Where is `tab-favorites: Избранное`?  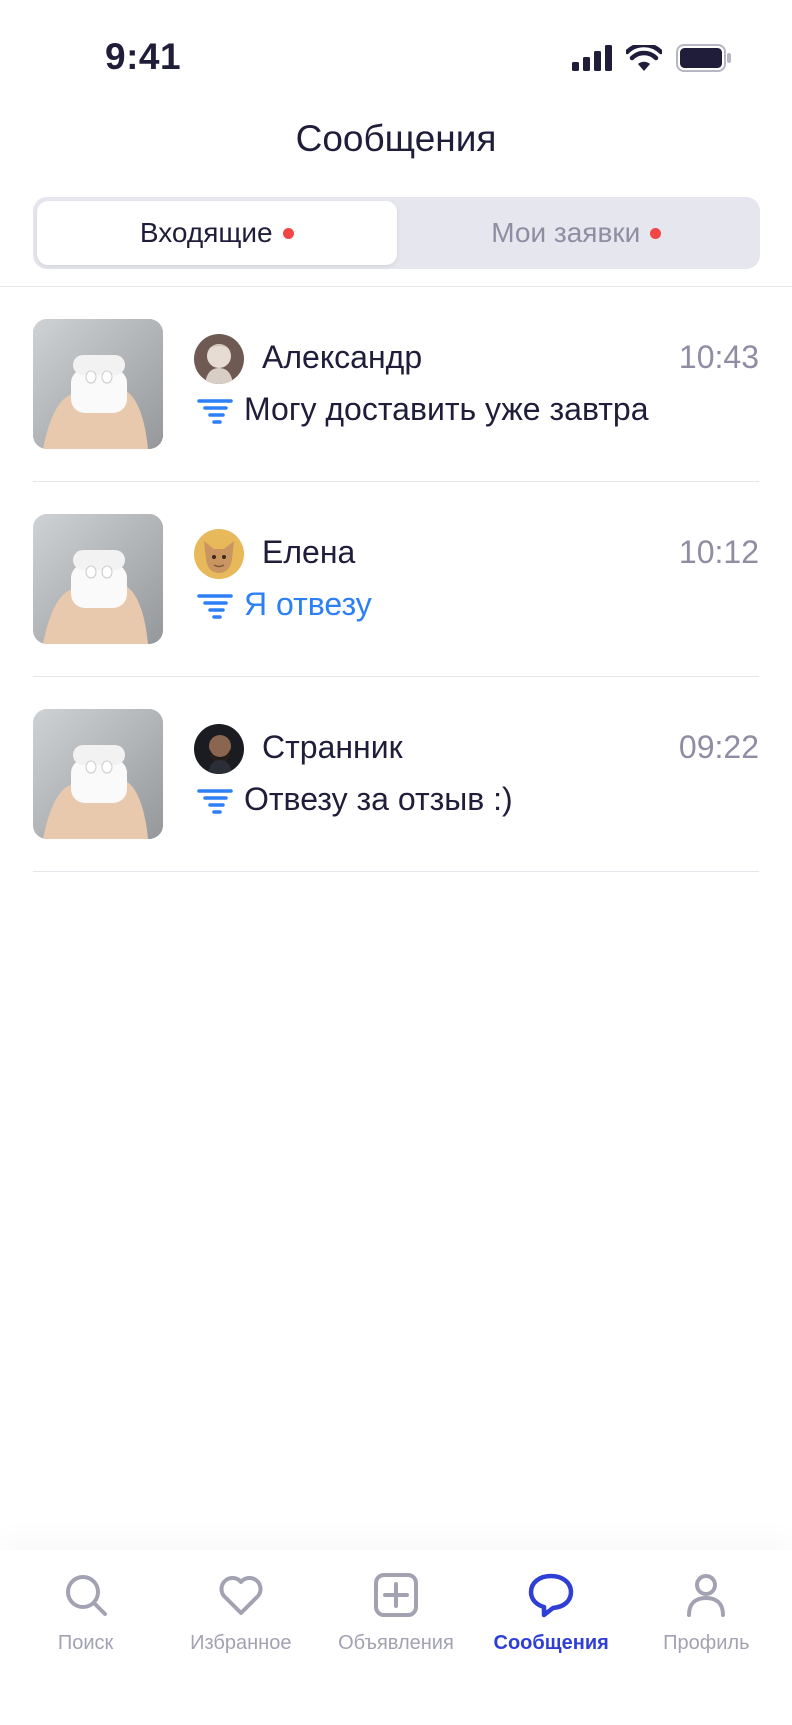 tab-favorites: Избранное is located at coordinates (241, 1637).